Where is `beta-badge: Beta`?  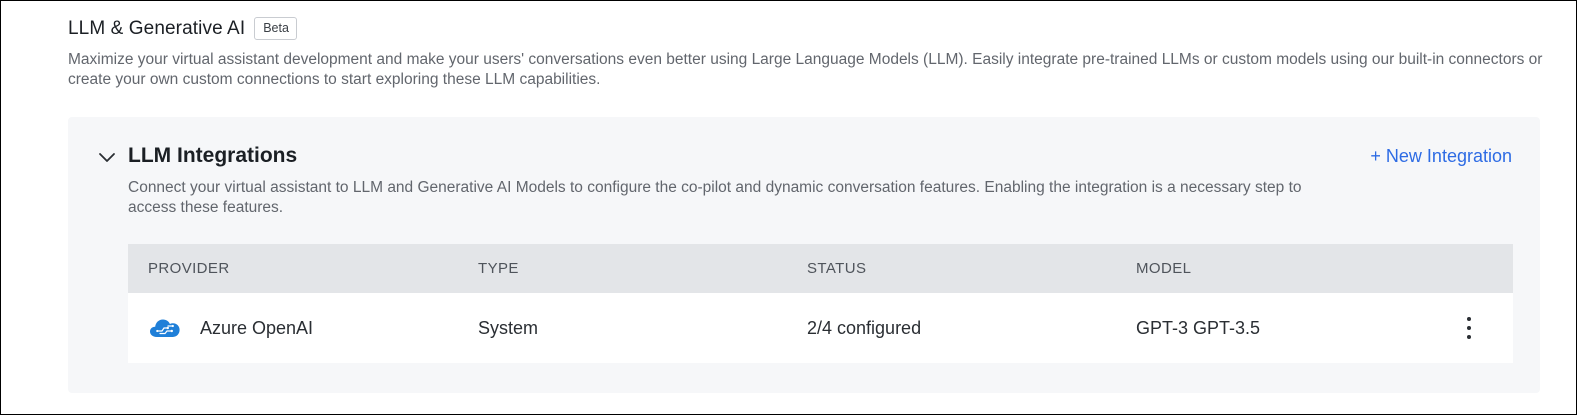 beta-badge: Beta is located at coordinates (275, 28).